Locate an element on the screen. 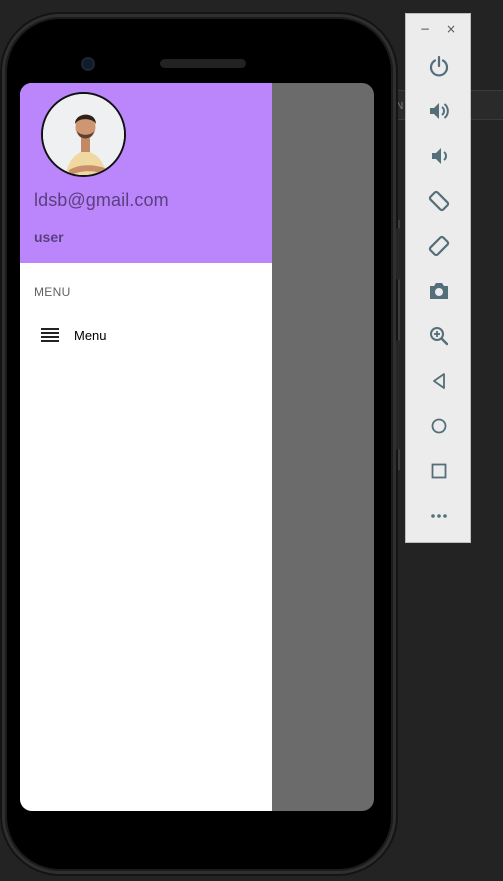 The width and height of the screenshot is (503, 881). more-icon is located at coordinates (439, 516).